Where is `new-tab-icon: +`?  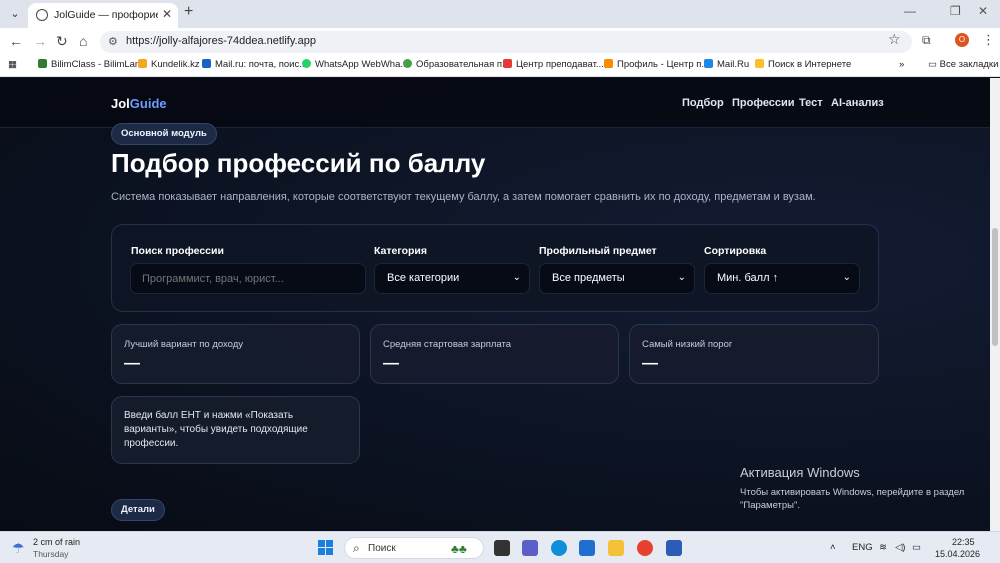
new-tab-icon: + is located at coordinates (188, 12).